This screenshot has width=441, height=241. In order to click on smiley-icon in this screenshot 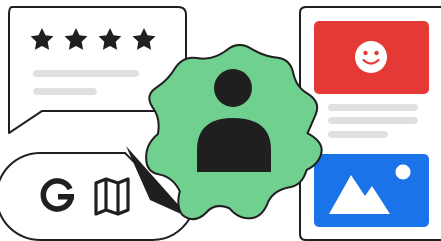, I will do `click(371, 57)`.